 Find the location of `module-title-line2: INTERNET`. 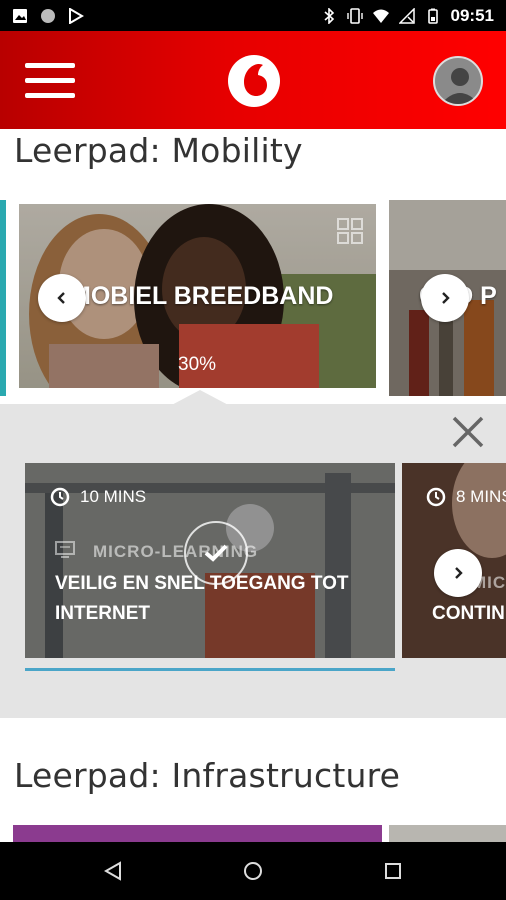

module-title-line2: INTERNET is located at coordinates (102, 613).